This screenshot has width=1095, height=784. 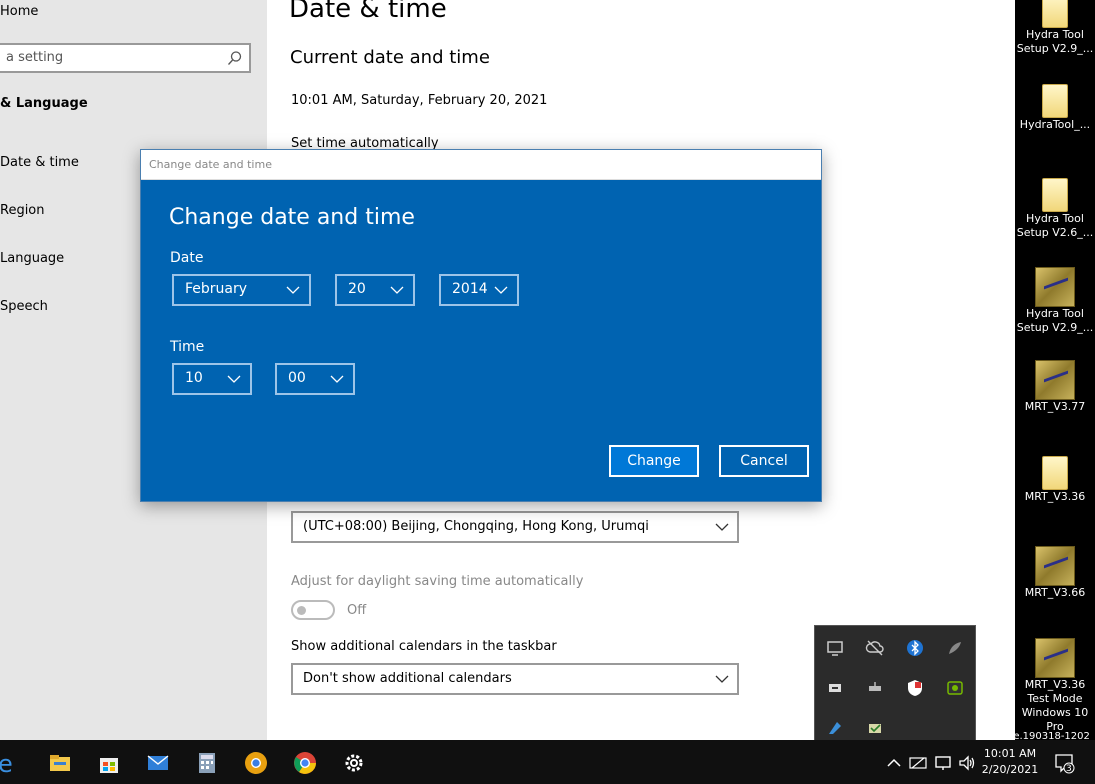 I want to click on clock-date: 2/20/2021, so click(x=1010, y=769).